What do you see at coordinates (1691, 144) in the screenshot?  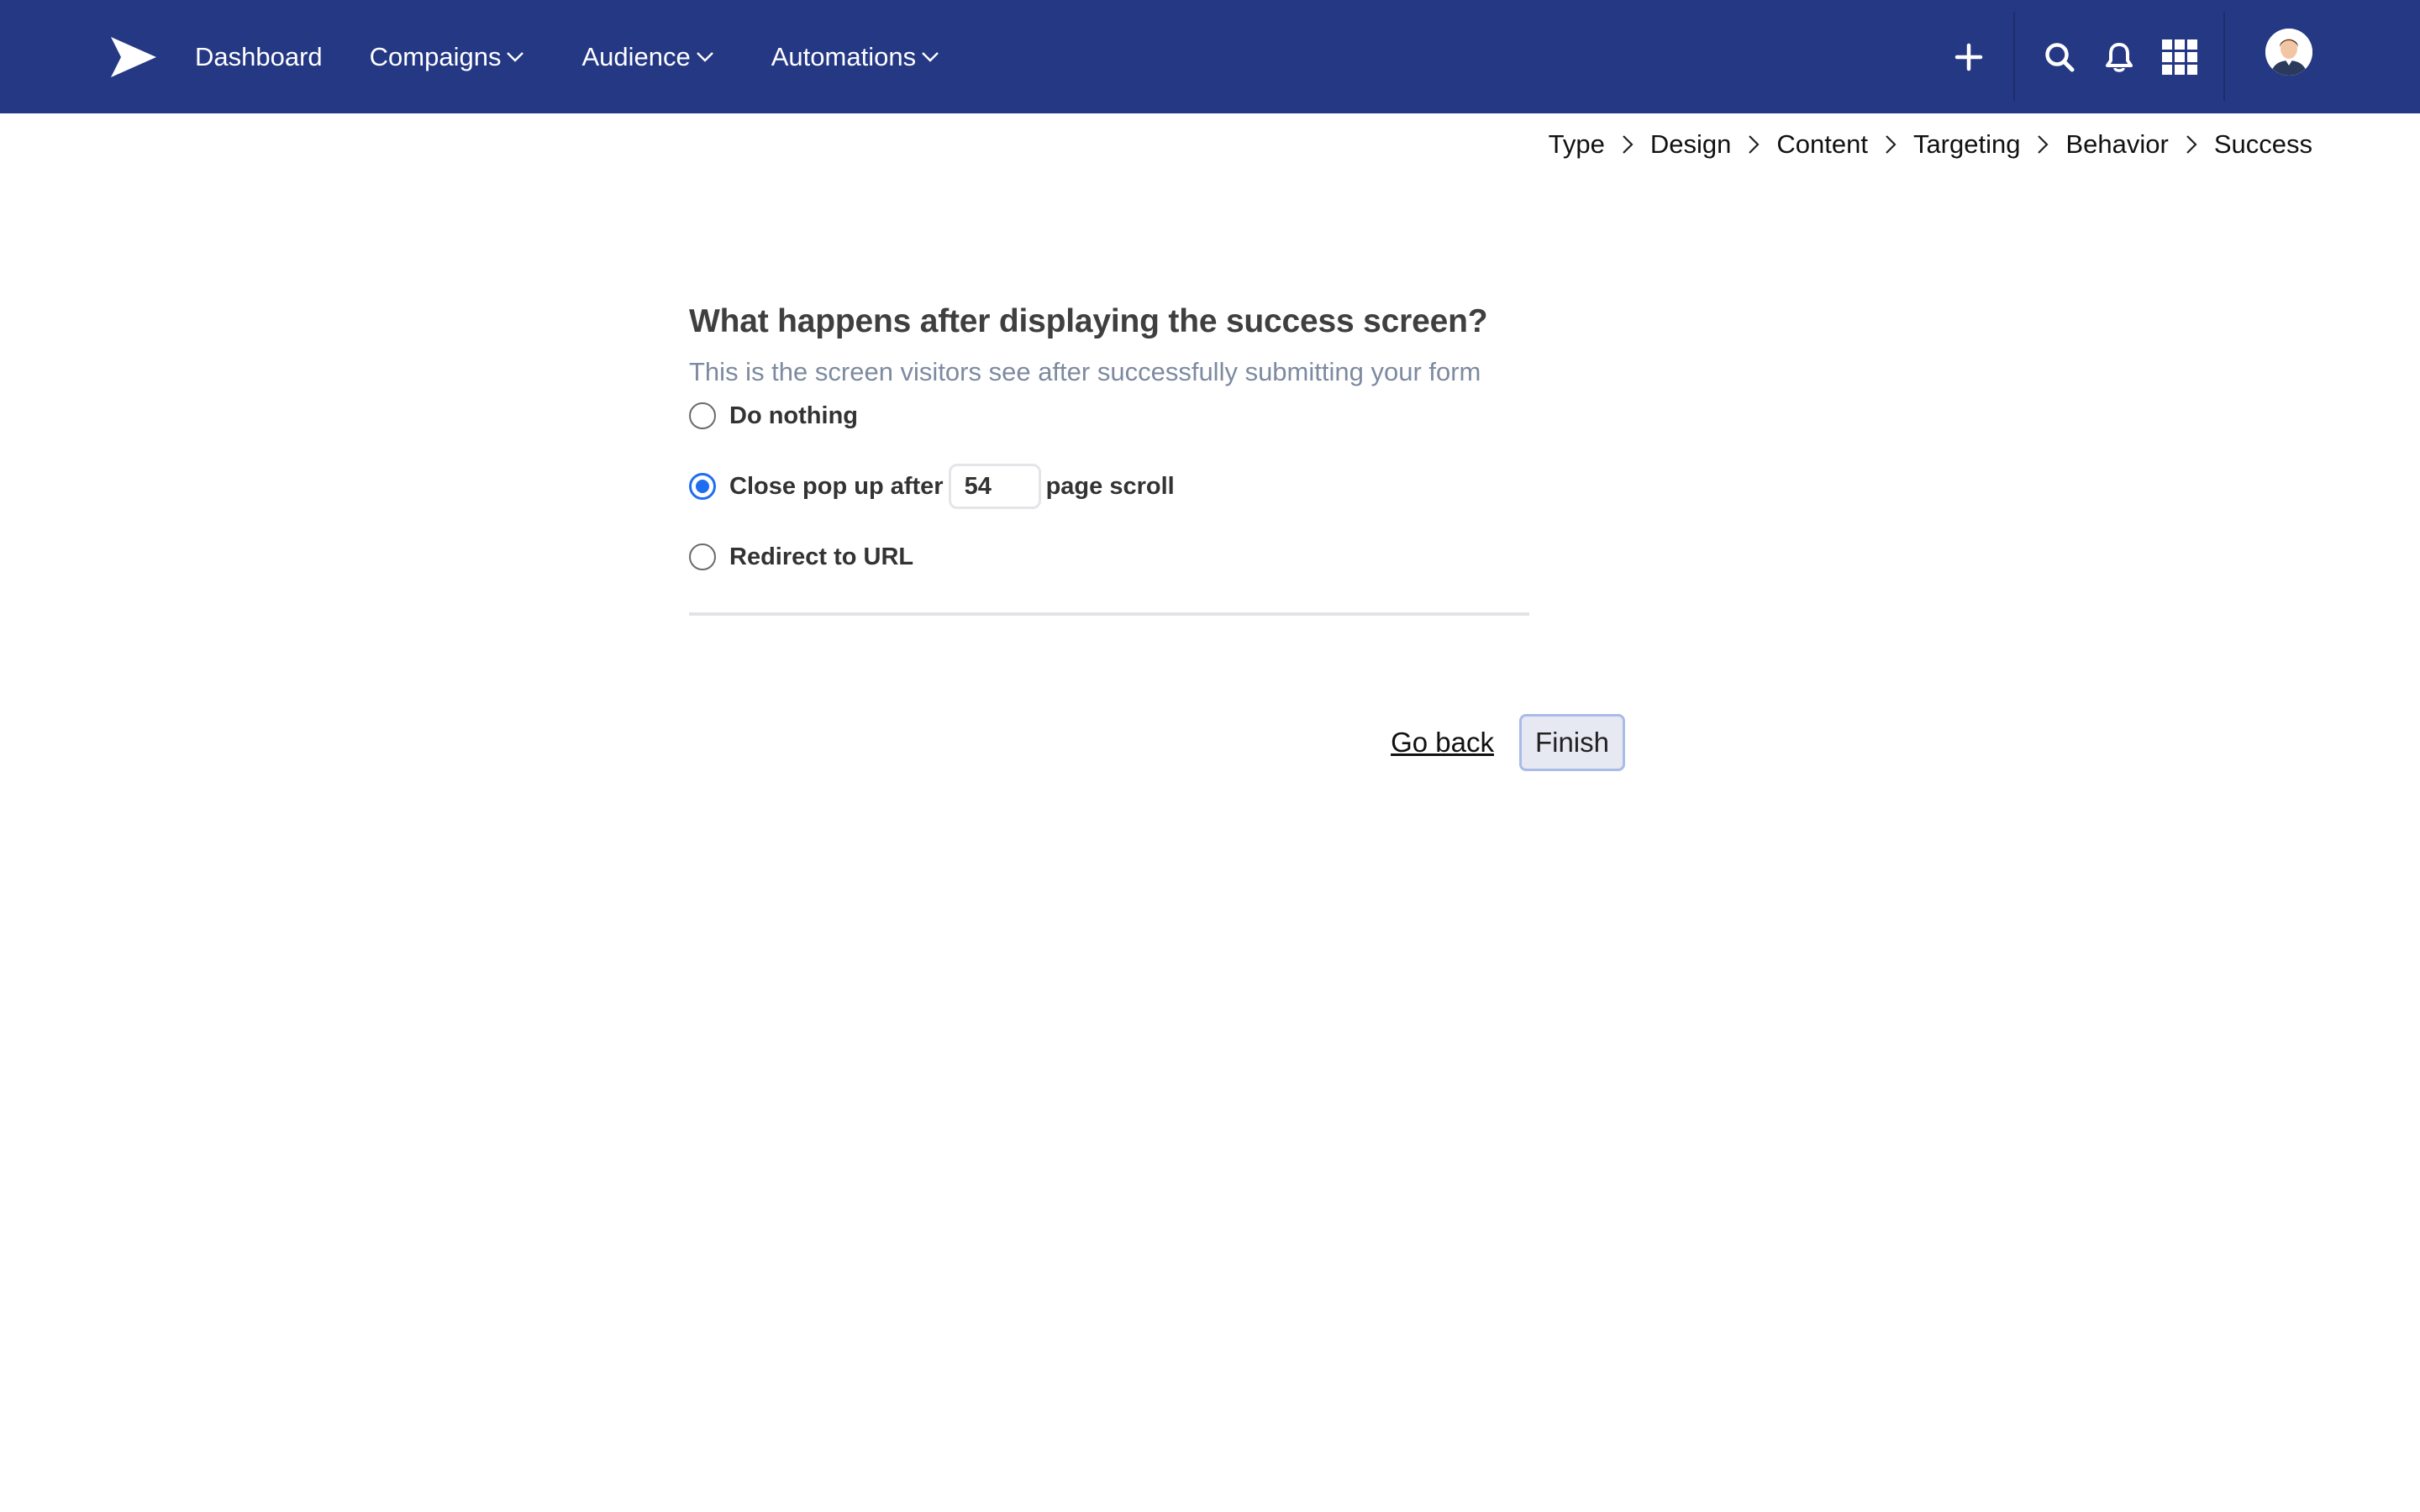 I see `breadcrumb-design: Design` at bounding box center [1691, 144].